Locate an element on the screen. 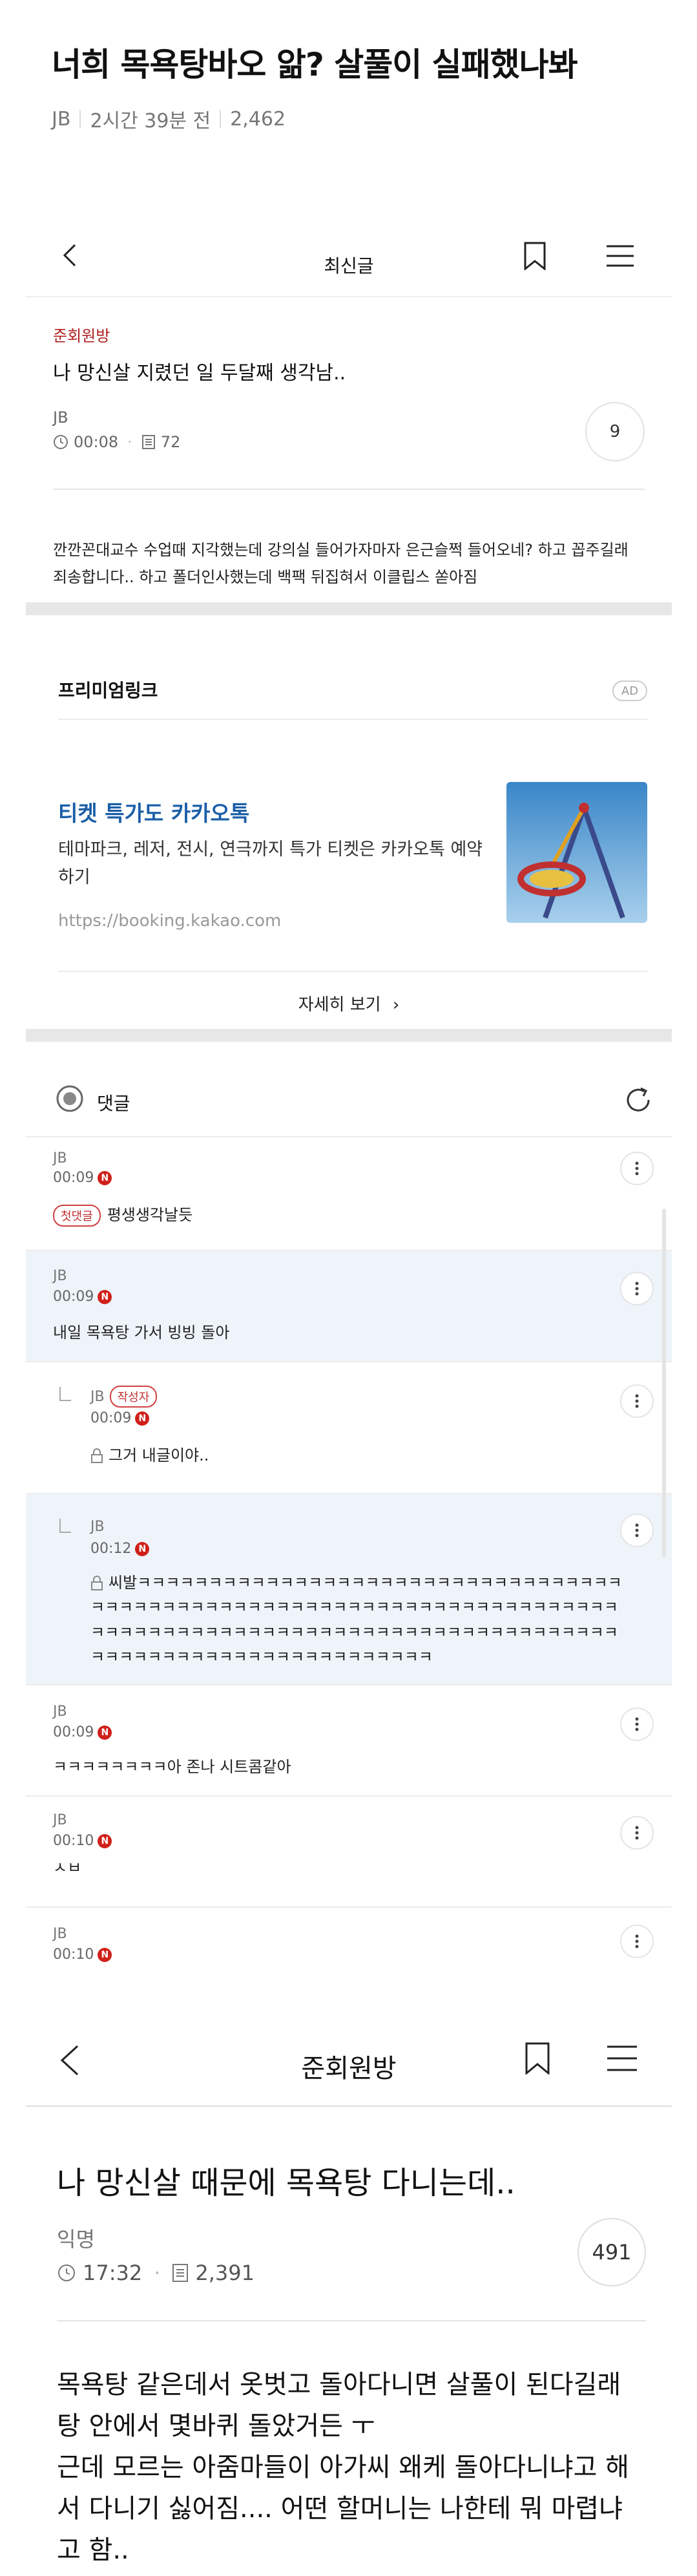  comment-text: ㅅㅂ is located at coordinates (68, 1868).